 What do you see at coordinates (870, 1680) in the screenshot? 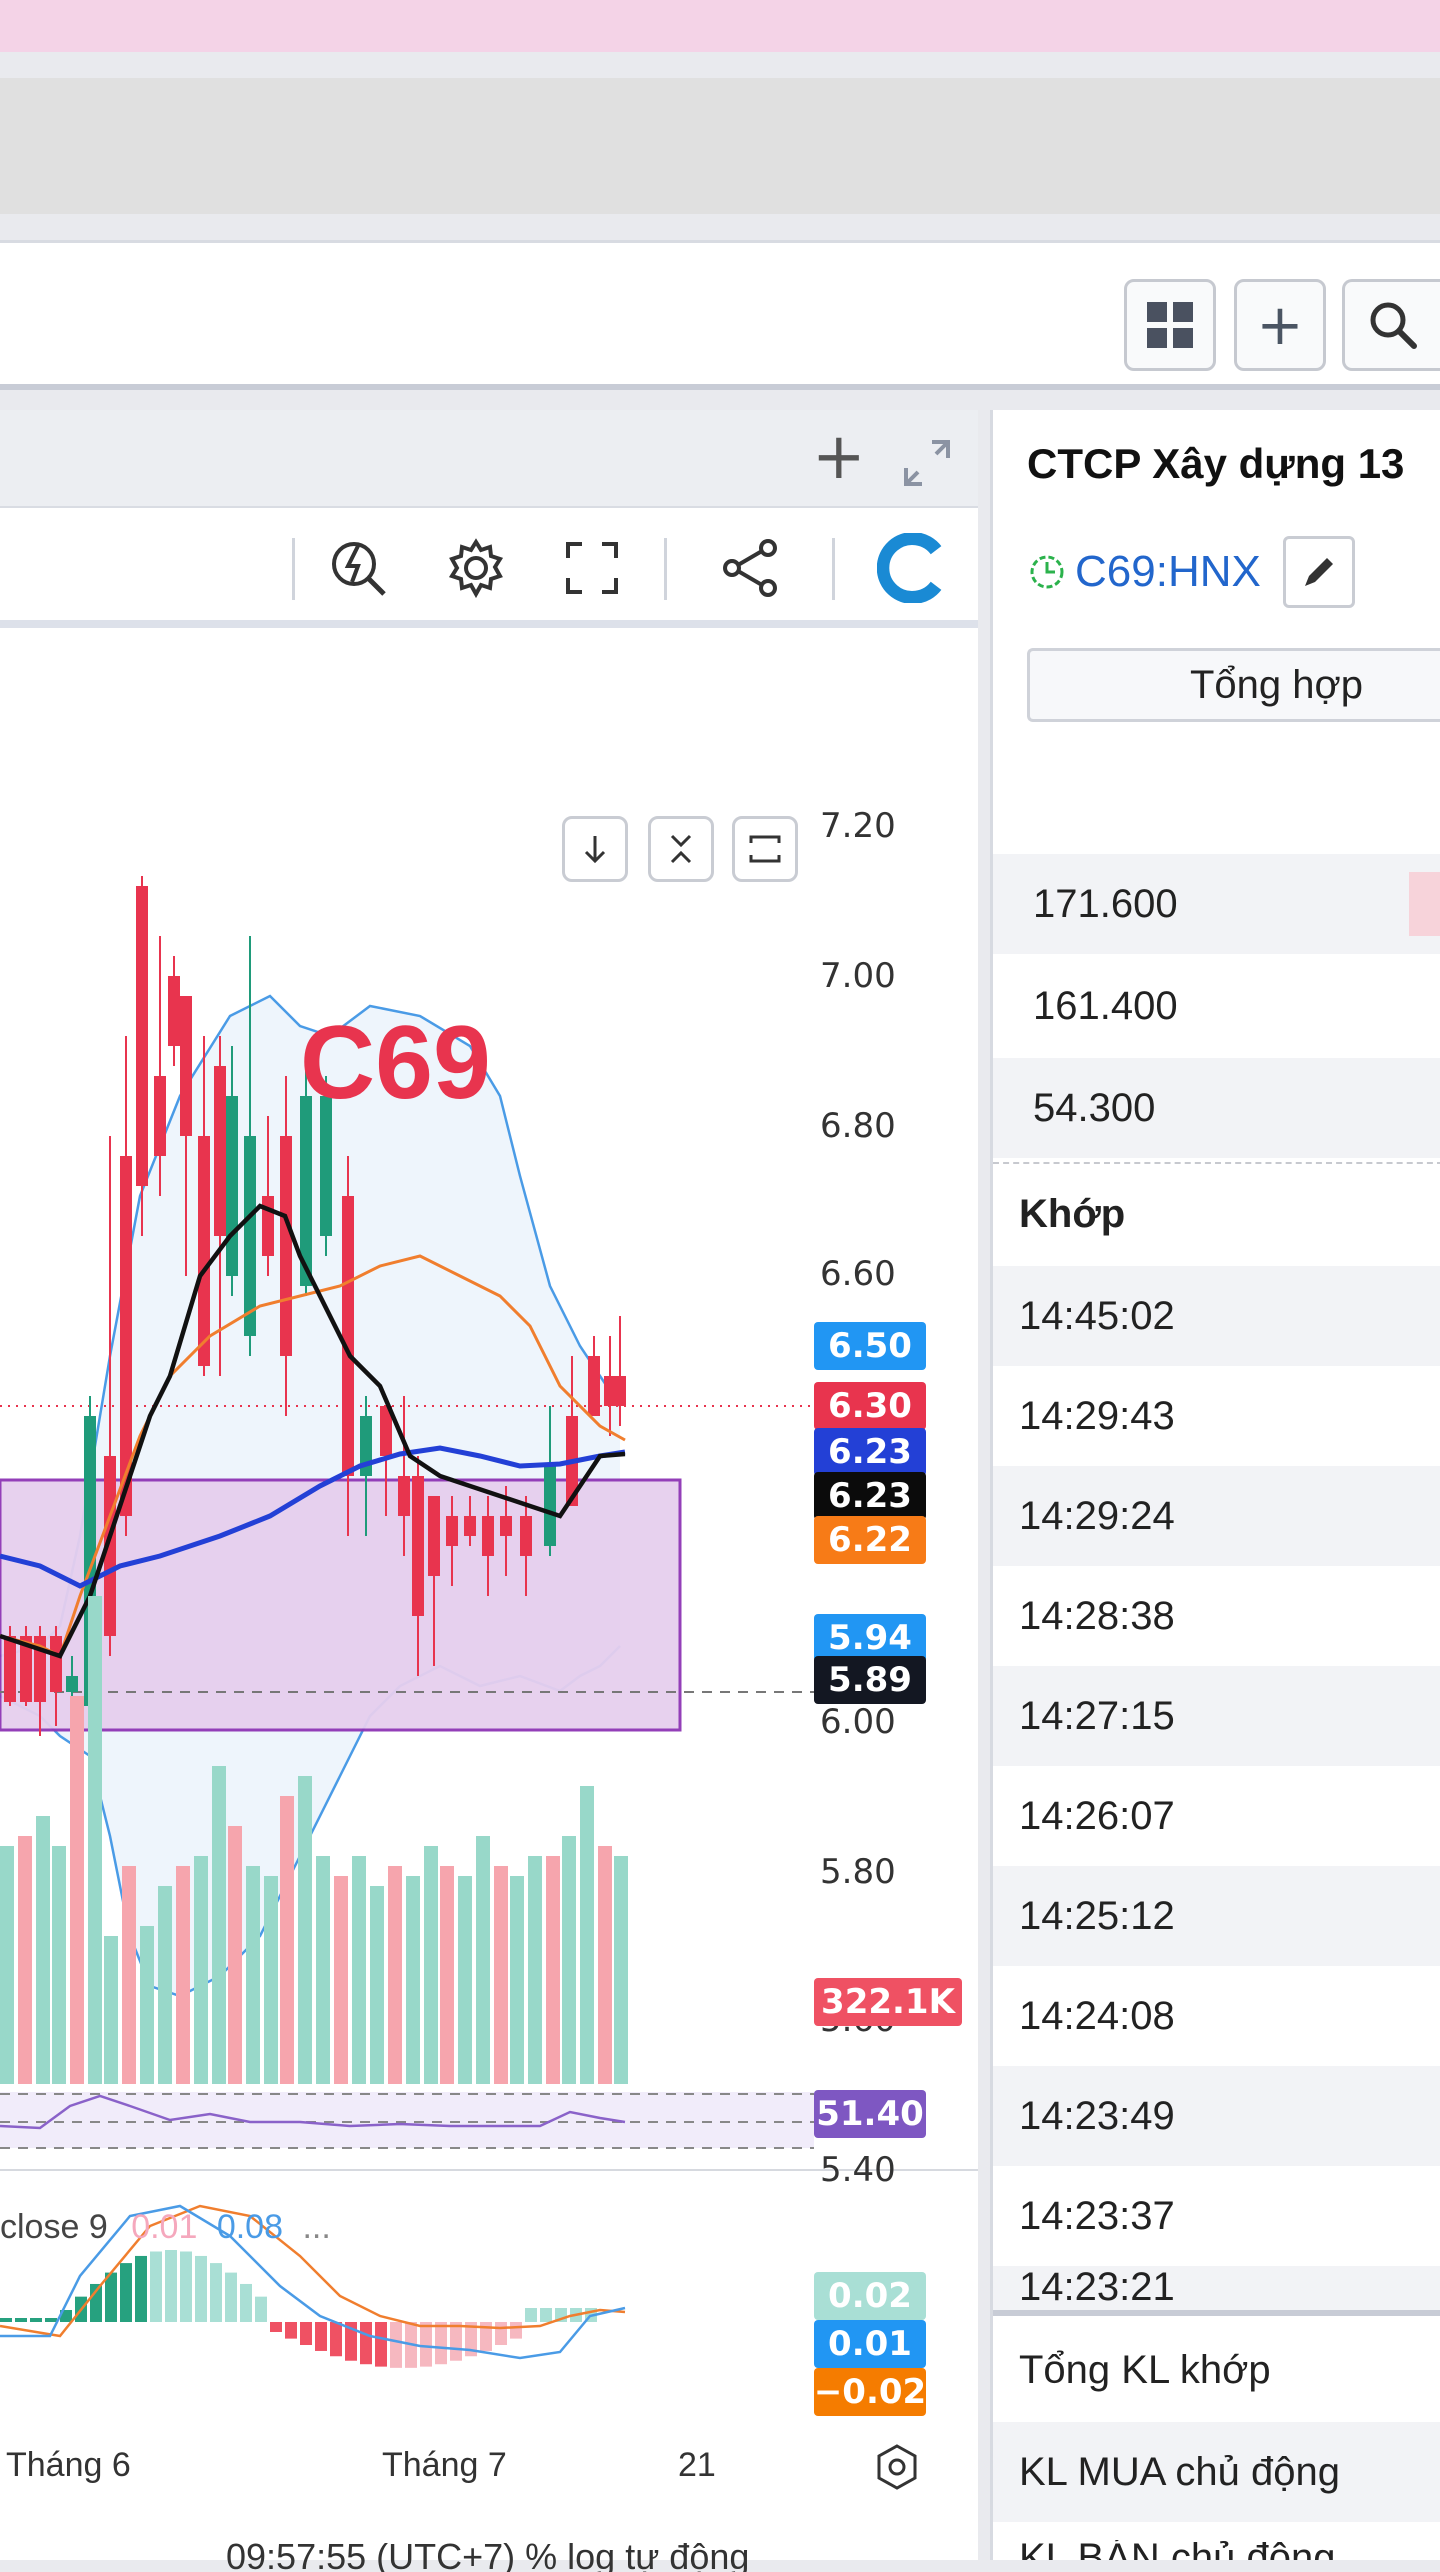
I see `price-tag: 5.89` at bounding box center [870, 1680].